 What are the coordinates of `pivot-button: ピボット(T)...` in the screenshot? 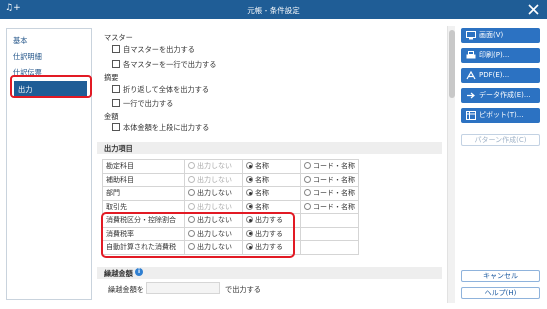 It's located at (500, 115).